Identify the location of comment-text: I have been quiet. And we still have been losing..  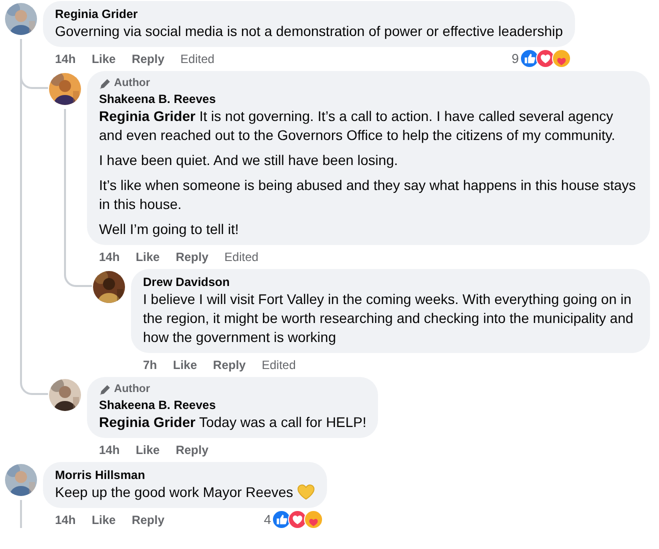
(249, 160).